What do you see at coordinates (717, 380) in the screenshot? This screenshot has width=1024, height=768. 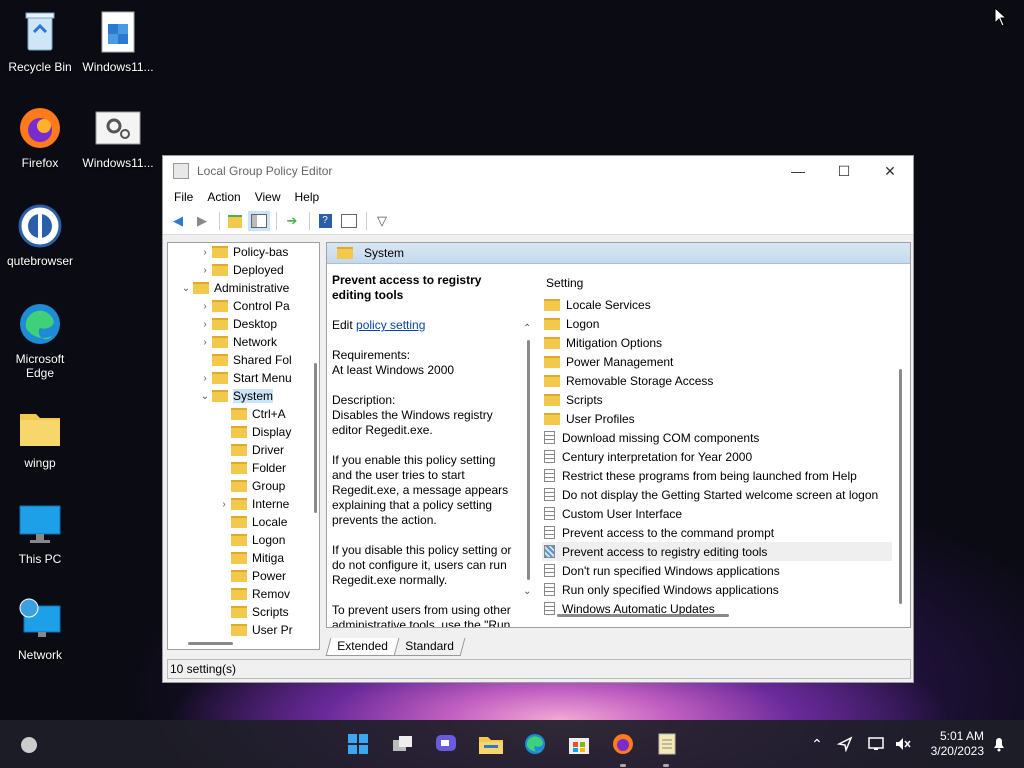 I see `setting-row: Removable Storage Access` at bounding box center [717, 380].